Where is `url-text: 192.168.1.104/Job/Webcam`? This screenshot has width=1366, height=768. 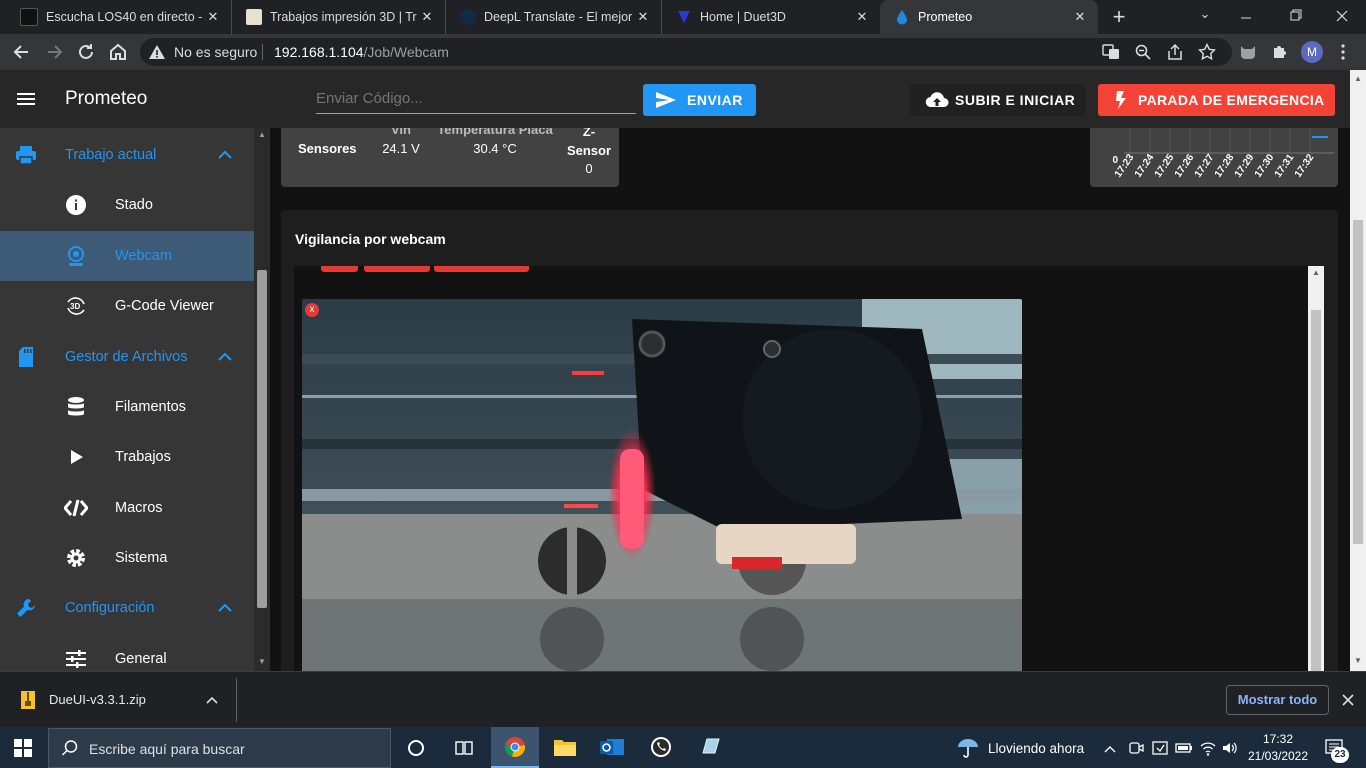 url-text: 192.168.1.104/Job/Webcam is located at coordinates (361, 52).